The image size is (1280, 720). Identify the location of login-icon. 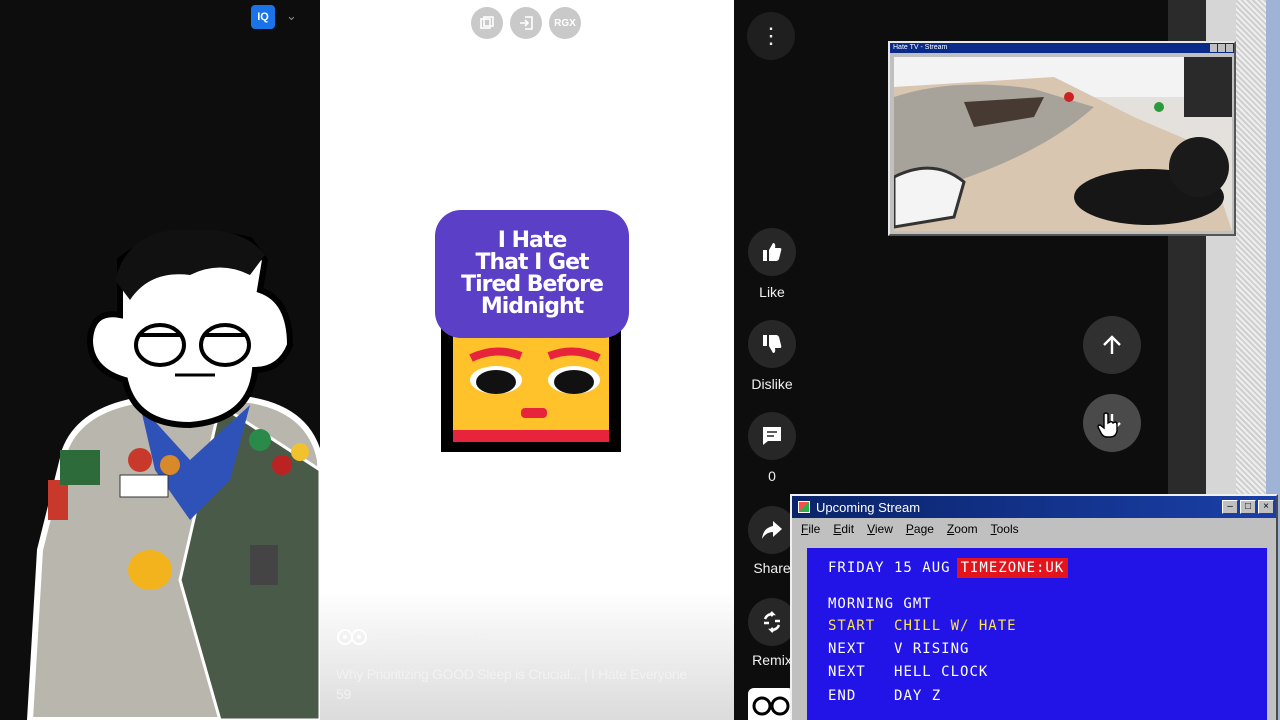
(526, 23).